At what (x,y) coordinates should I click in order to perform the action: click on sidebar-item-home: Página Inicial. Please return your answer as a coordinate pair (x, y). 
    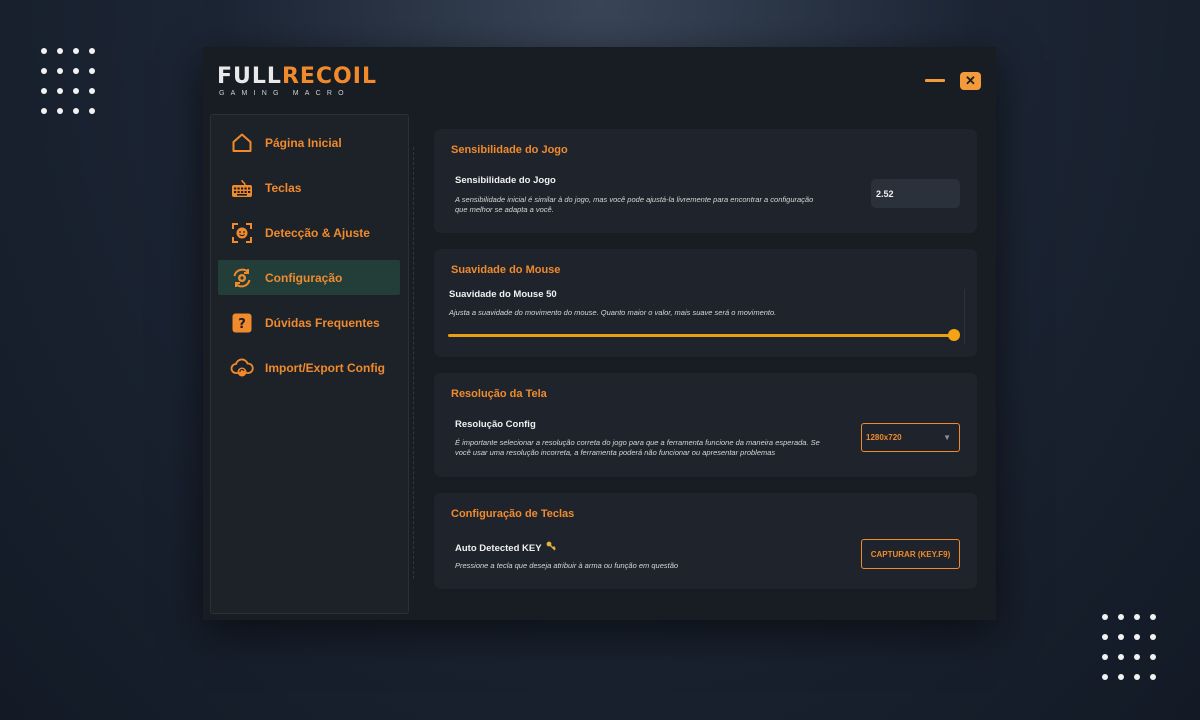
    Looking at the image, I should click on (309, 142).